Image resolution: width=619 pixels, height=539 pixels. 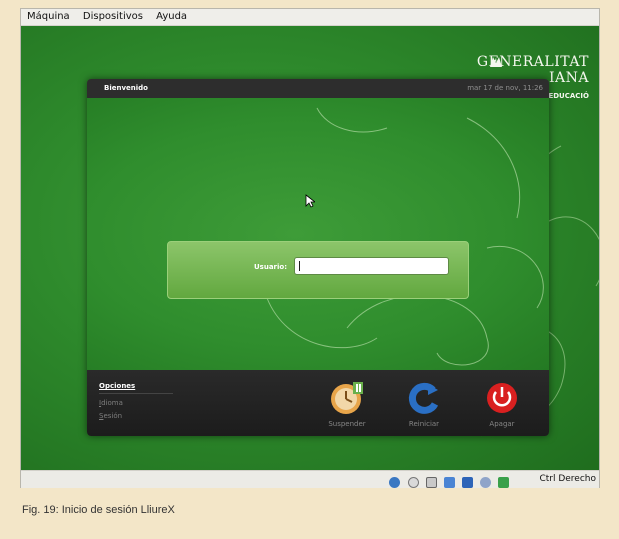 I want to click on username-label: Usuario:, so click(x=271, y=267).